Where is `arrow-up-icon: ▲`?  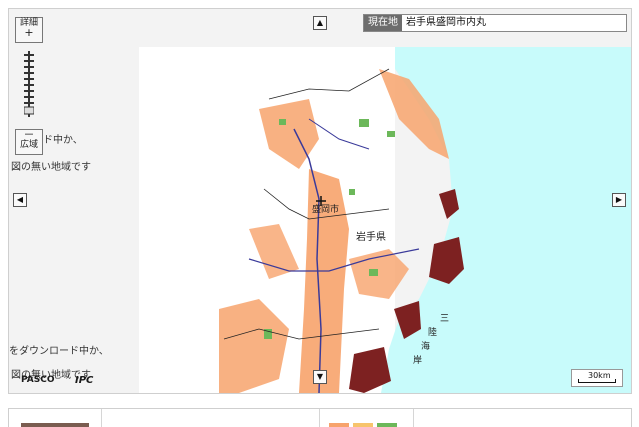 arrow-up-icon: ▲ is located at coordinates (320, 22).